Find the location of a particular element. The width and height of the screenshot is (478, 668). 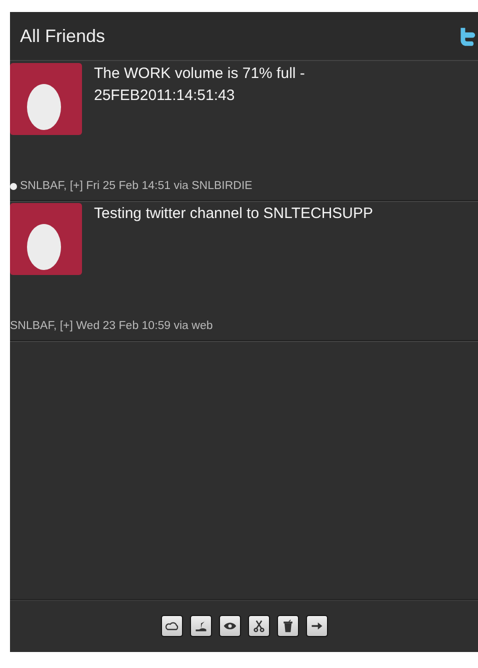

island-button is located at coordinates (201, 626).